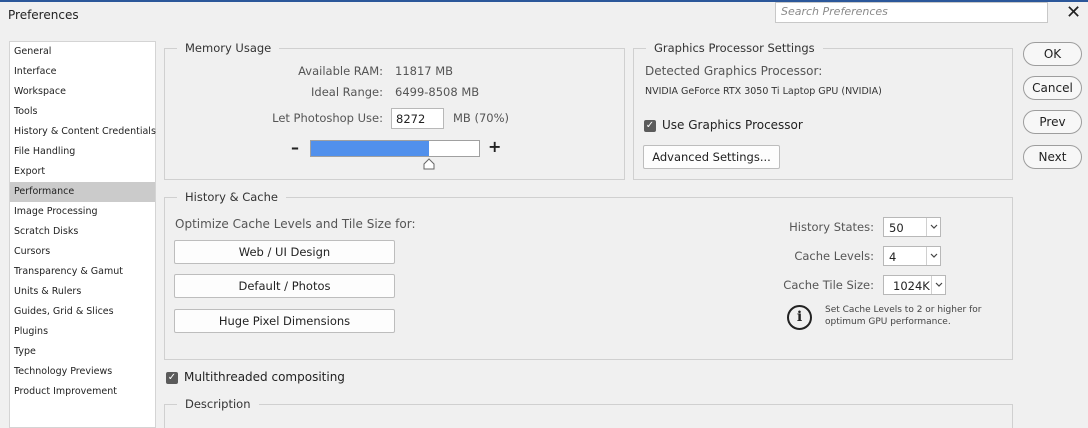  Describe the element at coordinates (437, 92) in the screenshot. I see `ideal-range-value: 6499-8508 MB` at that location.